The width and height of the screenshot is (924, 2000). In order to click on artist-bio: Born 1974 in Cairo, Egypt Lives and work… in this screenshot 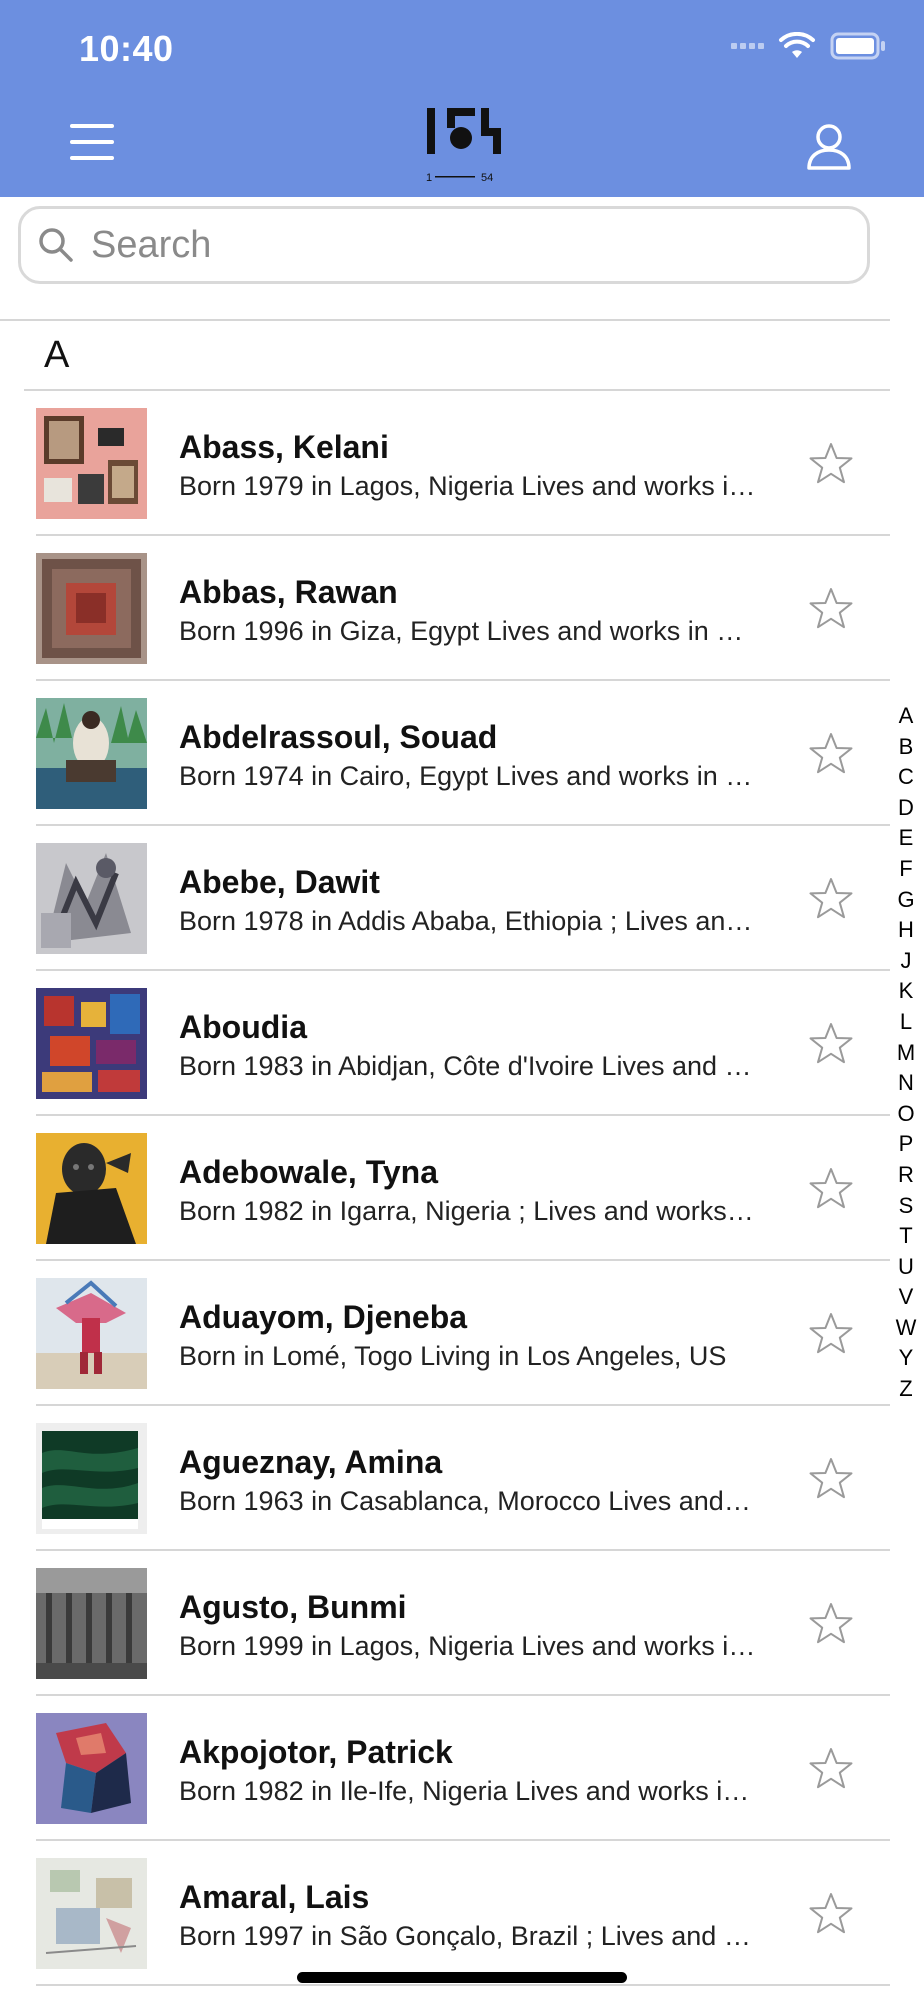, I will do `click(468, 776)`.